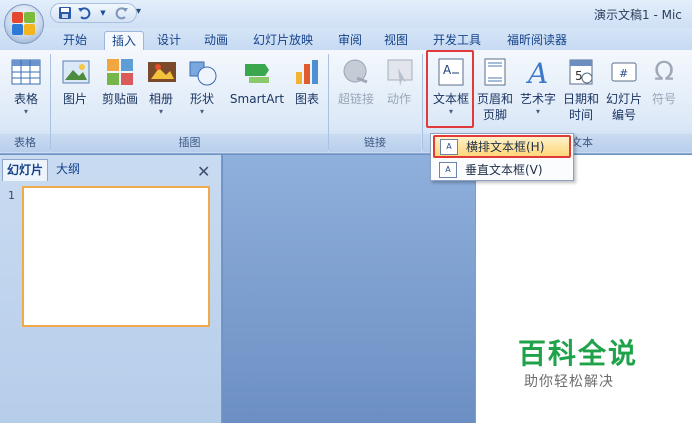  I want to click on tab-animations: 动画, so click(216, 40).